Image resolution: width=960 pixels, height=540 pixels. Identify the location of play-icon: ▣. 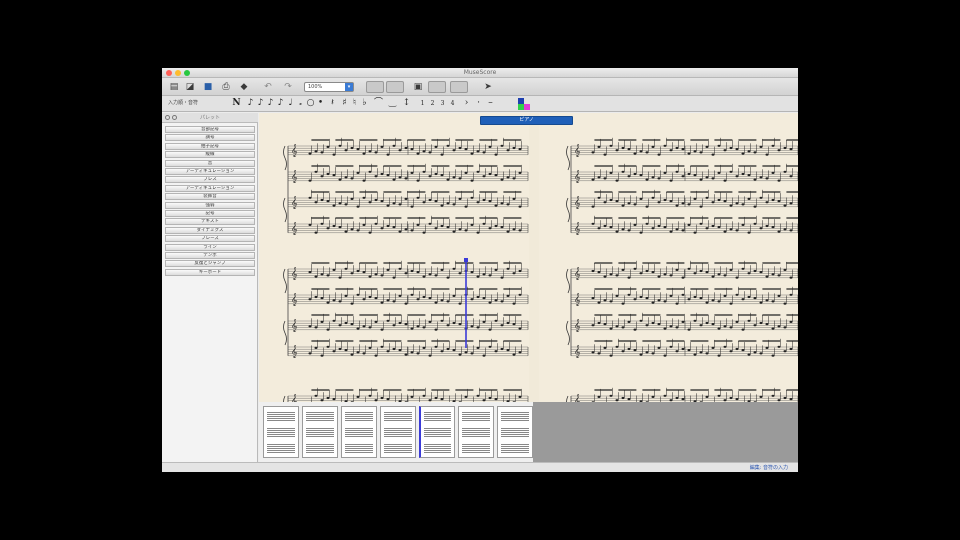
(418, 87).